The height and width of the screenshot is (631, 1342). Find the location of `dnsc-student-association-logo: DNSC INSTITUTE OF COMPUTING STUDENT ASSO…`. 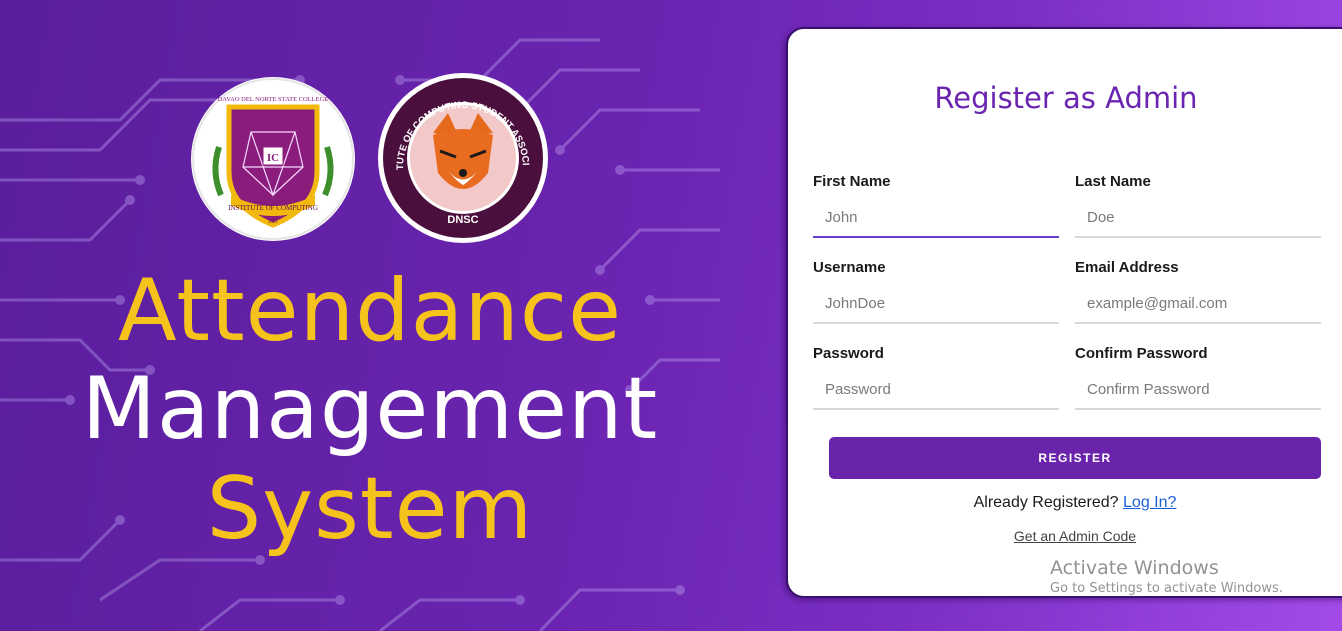

dnsc-student-association-logo: DNSC INSTITUTE OF COMPUTING STUDENT ASSO… is located at coordinates (463, 158).